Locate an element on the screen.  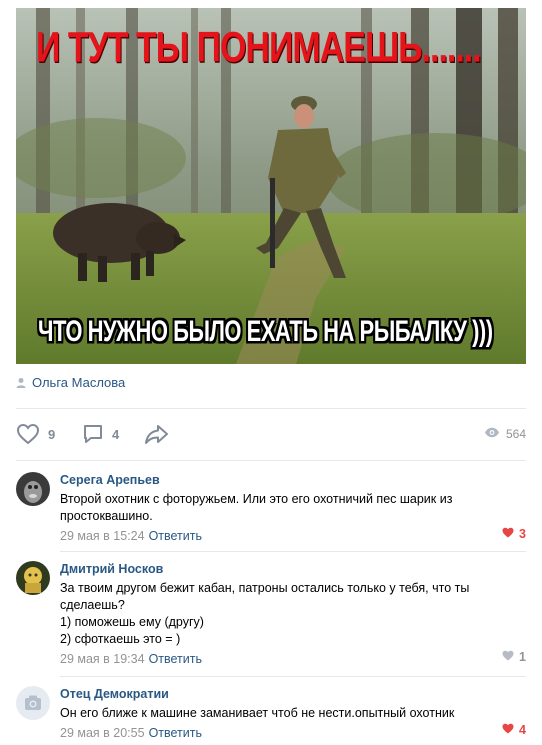
user-icon is located at coordinates (21, 383).